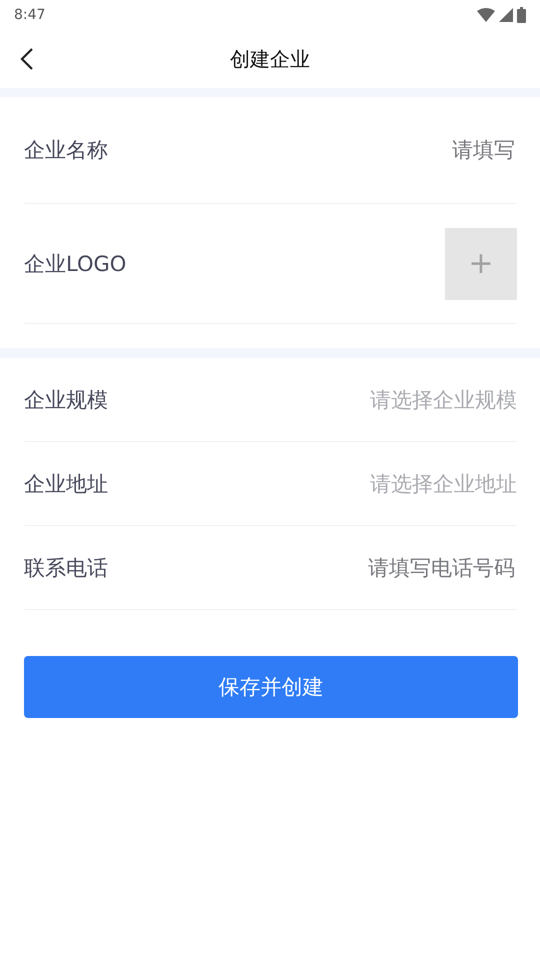 The width and height of the screenshot is (540, 960). Describe the element at coordinates (385, 150) in the screenshot. I see `text-field: 请填写` at that location.